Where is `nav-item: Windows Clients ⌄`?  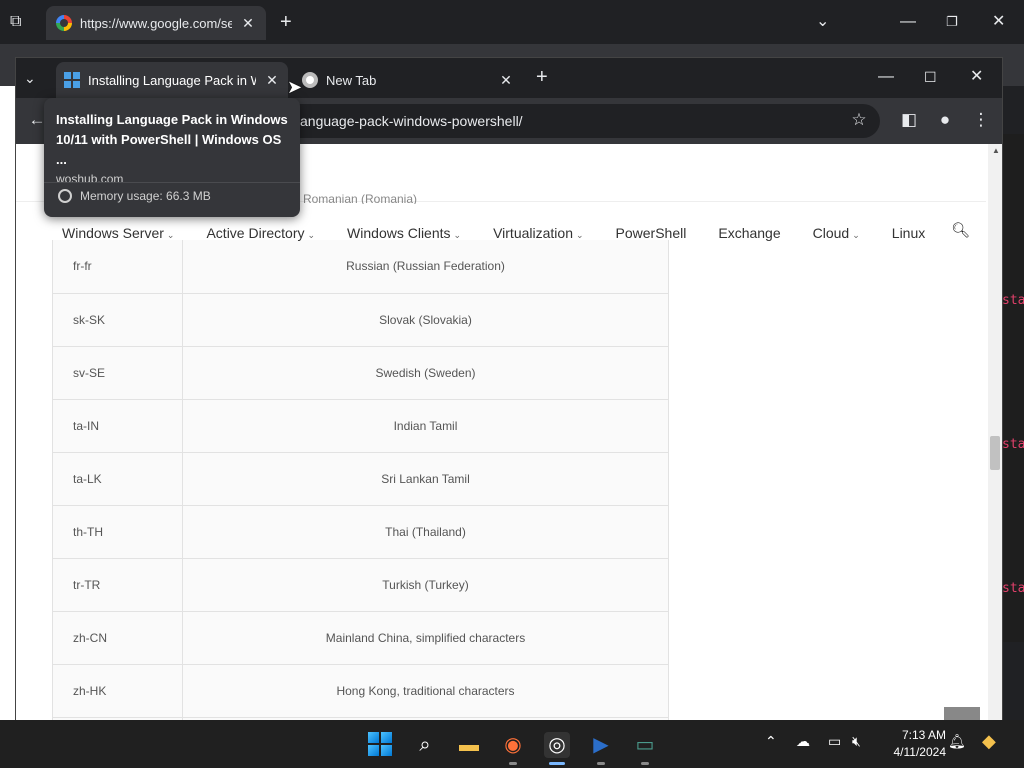
nav-item: Windows Clients ⌄ is located at coordinates (404, 233).